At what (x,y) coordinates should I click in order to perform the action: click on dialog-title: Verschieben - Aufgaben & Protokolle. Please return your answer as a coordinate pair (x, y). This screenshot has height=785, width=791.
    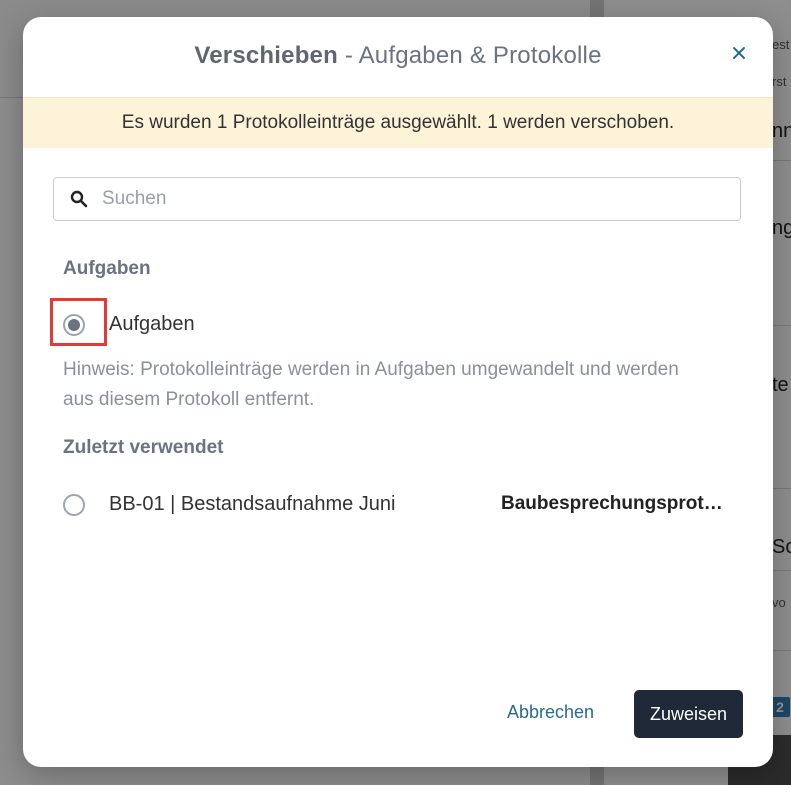
    Looking at the image, I should click on (397, 56).